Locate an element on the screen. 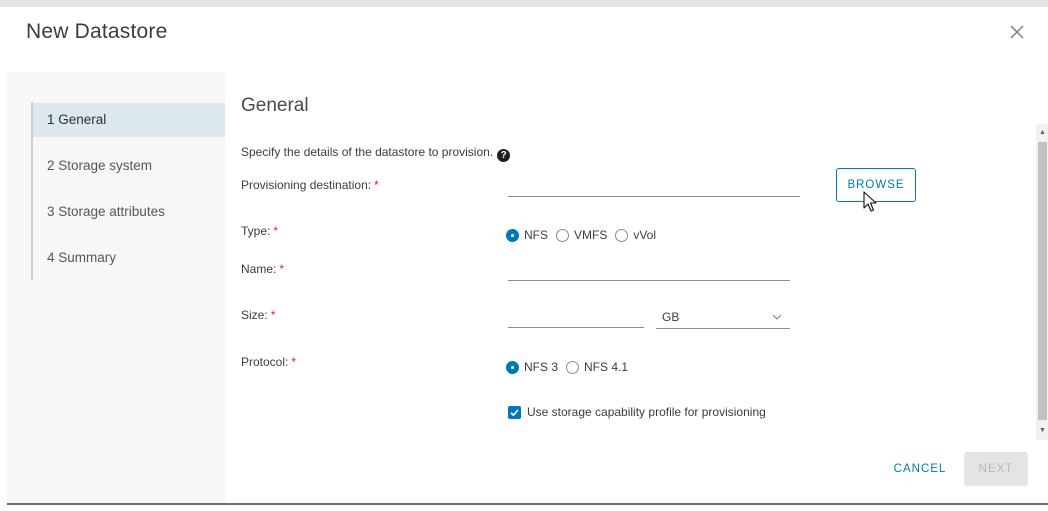  type-label: Type: * is located at coordinates (259, 231).